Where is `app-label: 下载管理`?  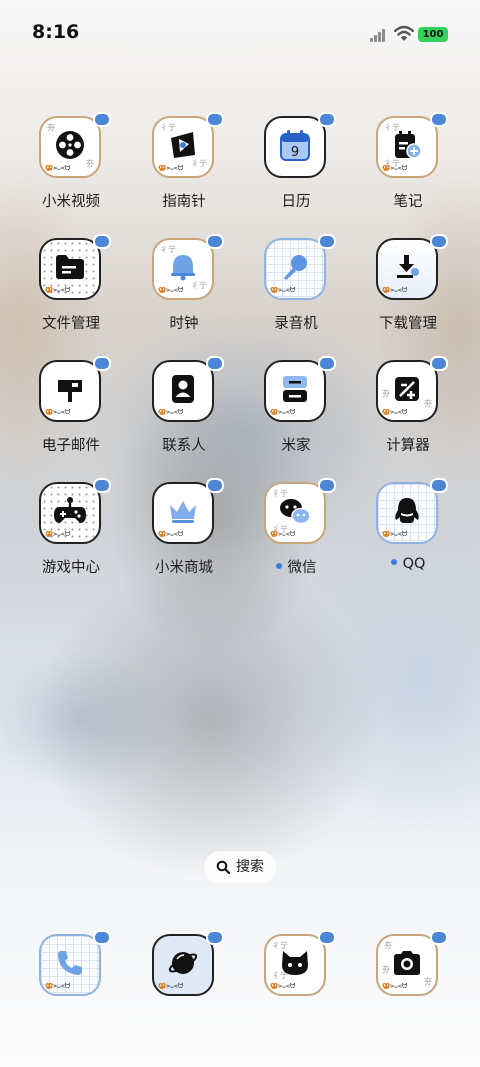
app-label: 下载管理 is located at coordinates (408, 324).